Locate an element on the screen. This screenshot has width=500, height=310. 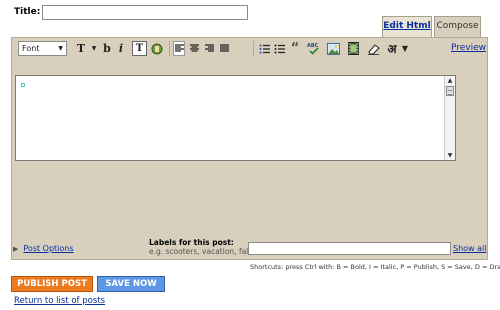
editor-scrollbar: ▲ ▼ is located at coordinates (449, 118).